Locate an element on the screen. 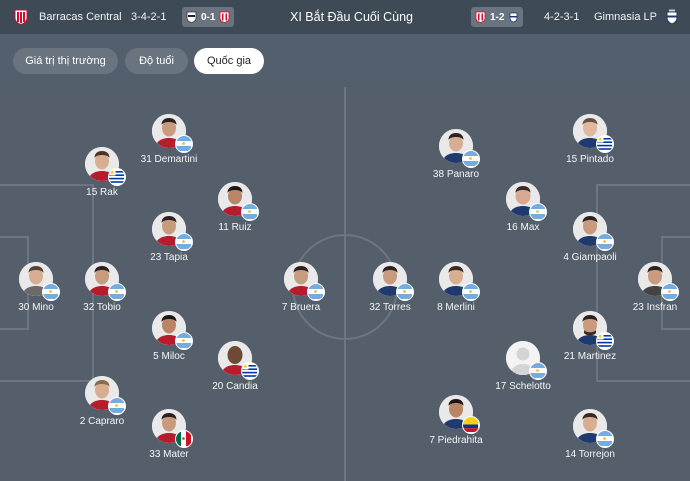 The height and width of the screenshot is (481, 690). player-name: 8 Merlini is located at coordinates (456, 307).